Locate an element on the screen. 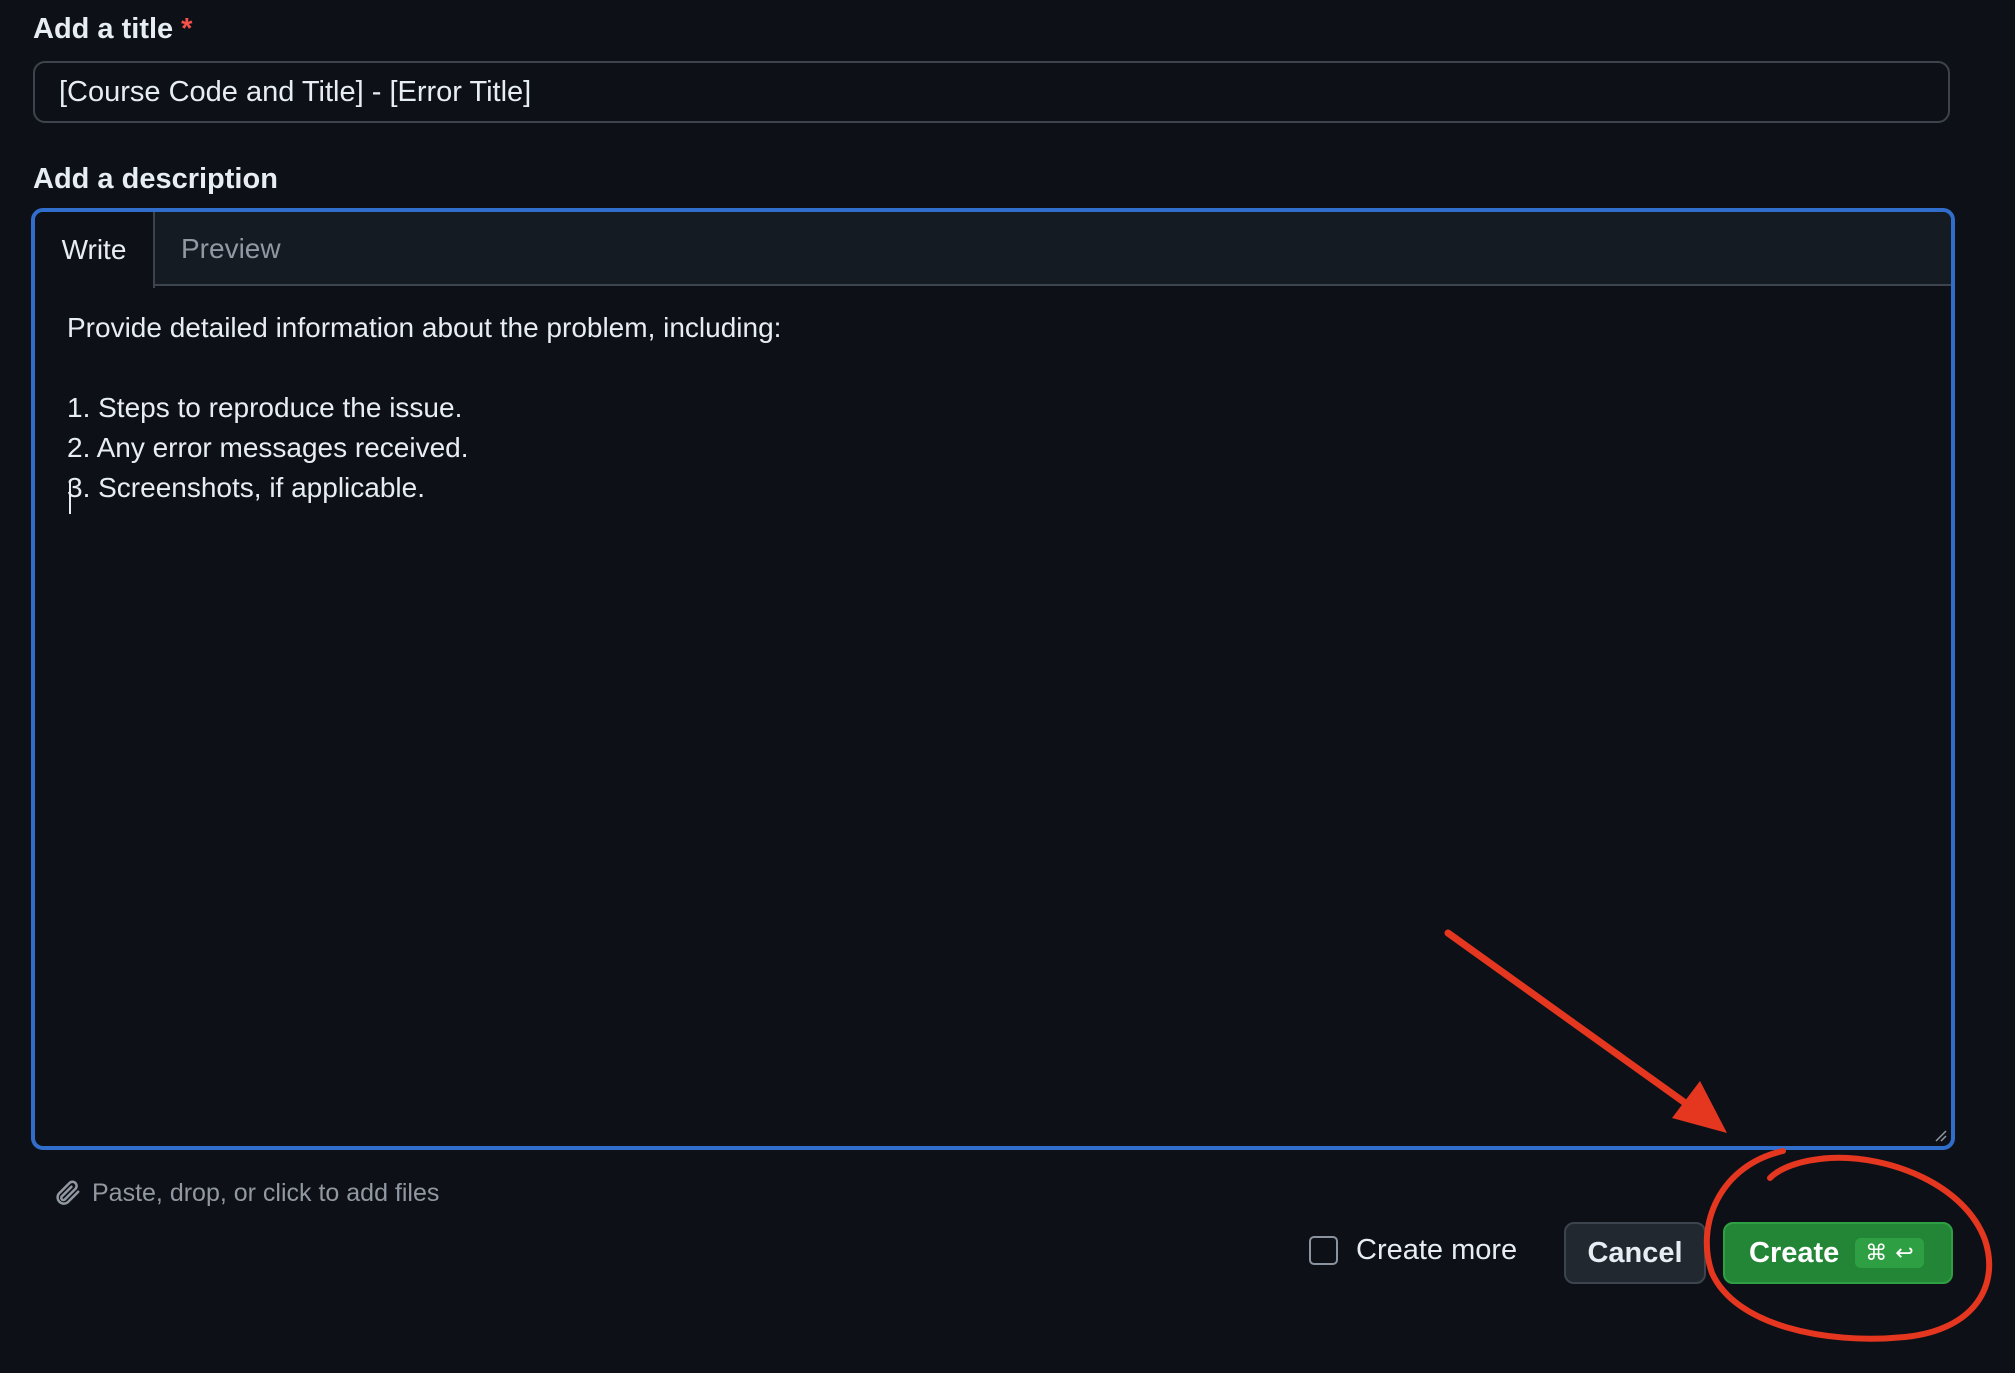 The height and width of the screenshot is (1373, 2015). command-key-icon: ⌘ is located at coordinates (1876, 1252).